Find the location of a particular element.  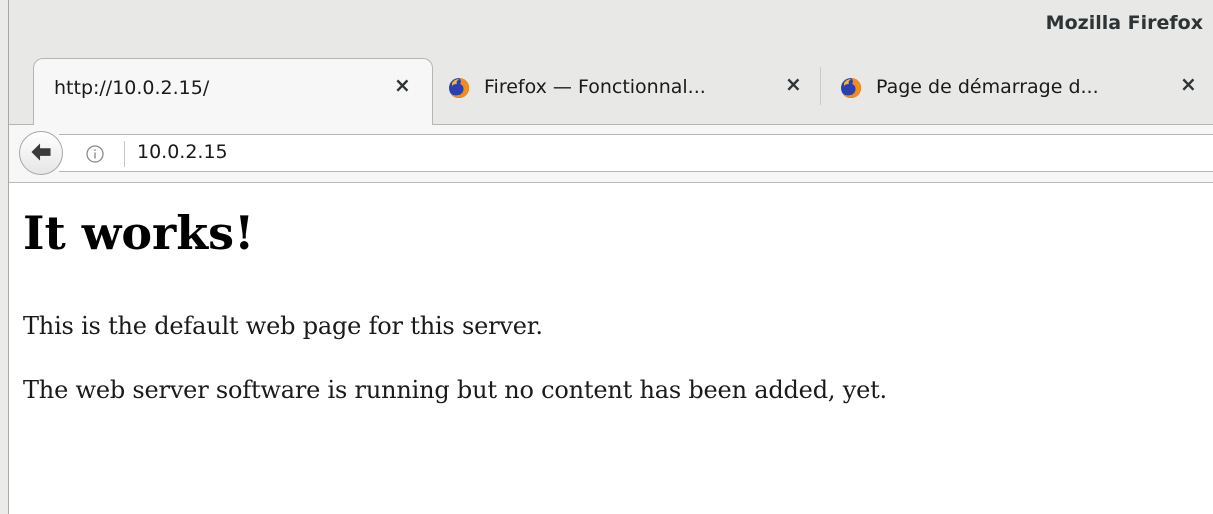

tab-active: http://10.0.2.15/ × is located at coordinates (233, 91).